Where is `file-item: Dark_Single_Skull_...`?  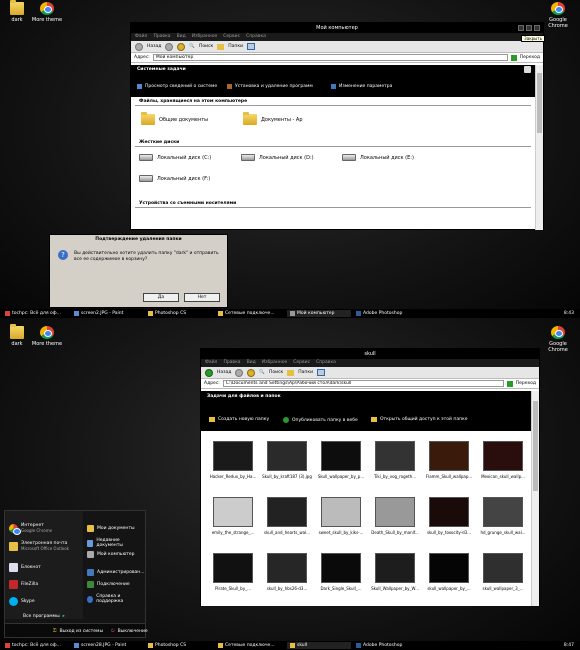
file-item: Dark_Single_Skull_... is located at coordinates (341, 578).